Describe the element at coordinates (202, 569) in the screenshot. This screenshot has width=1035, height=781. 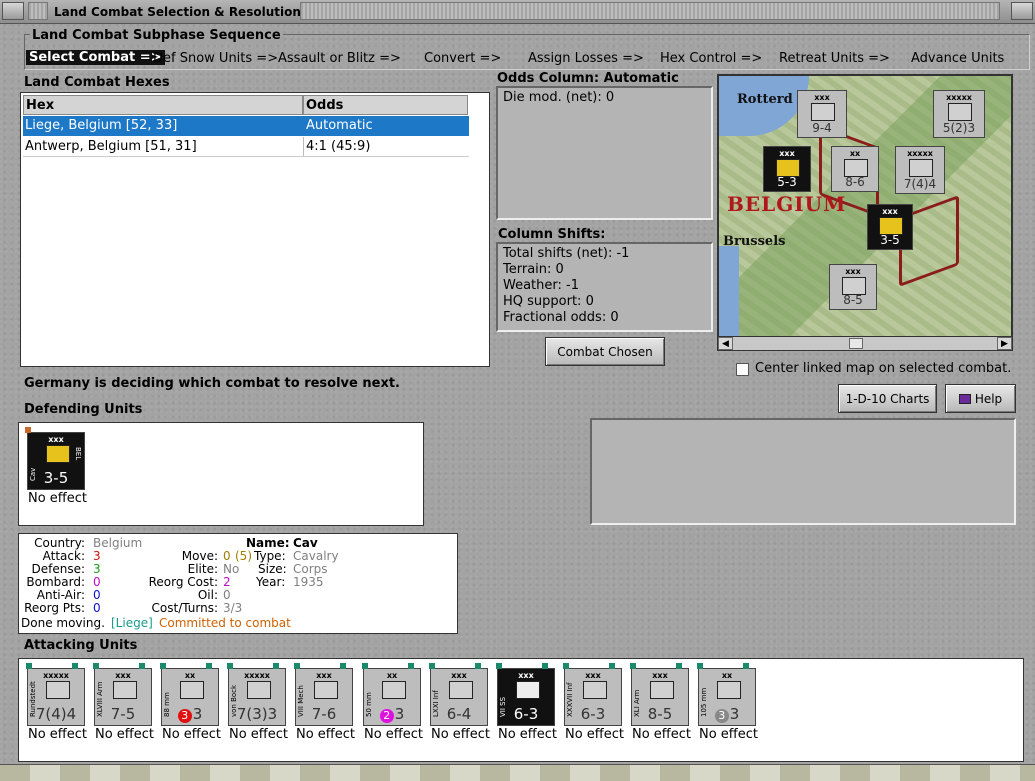
I see `elite-label: Elite:` at that location.